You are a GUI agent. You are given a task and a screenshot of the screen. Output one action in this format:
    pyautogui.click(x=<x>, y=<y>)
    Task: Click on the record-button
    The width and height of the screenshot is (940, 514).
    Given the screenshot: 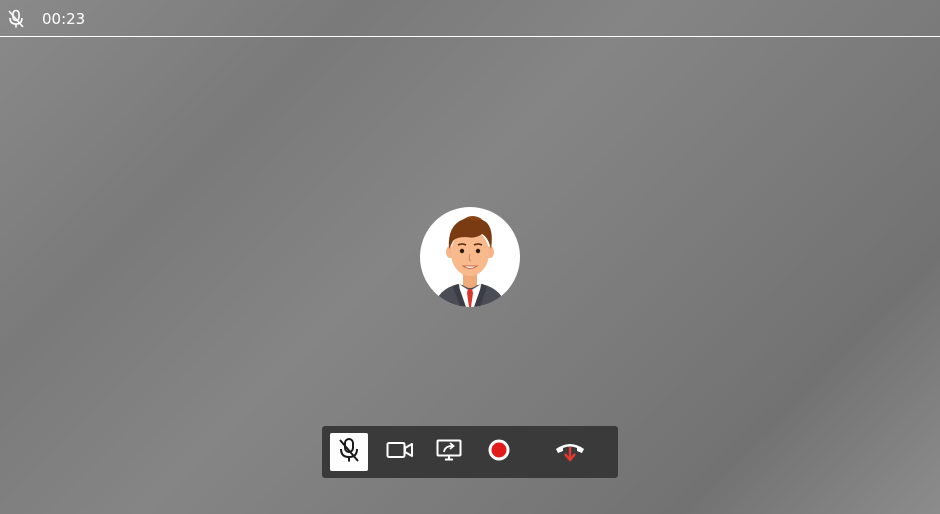 What is the action you would take?
    pyautogui.click(x=499, y=452)
    